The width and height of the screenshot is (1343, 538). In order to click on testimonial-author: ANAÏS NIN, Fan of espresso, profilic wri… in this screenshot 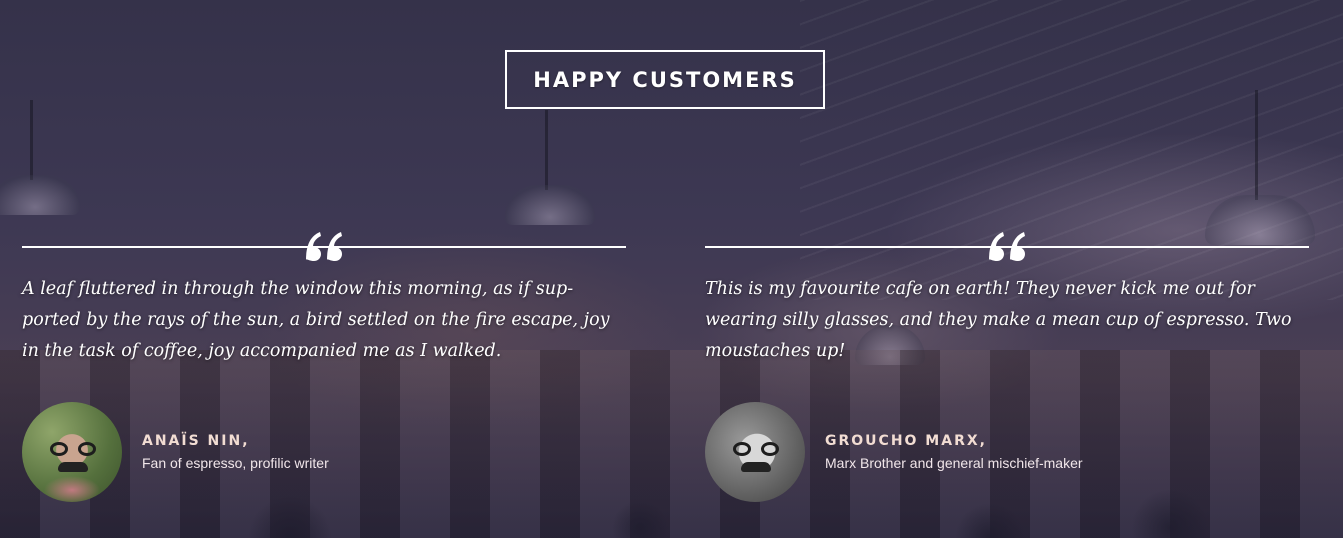, I will do `click(175, 452)`.